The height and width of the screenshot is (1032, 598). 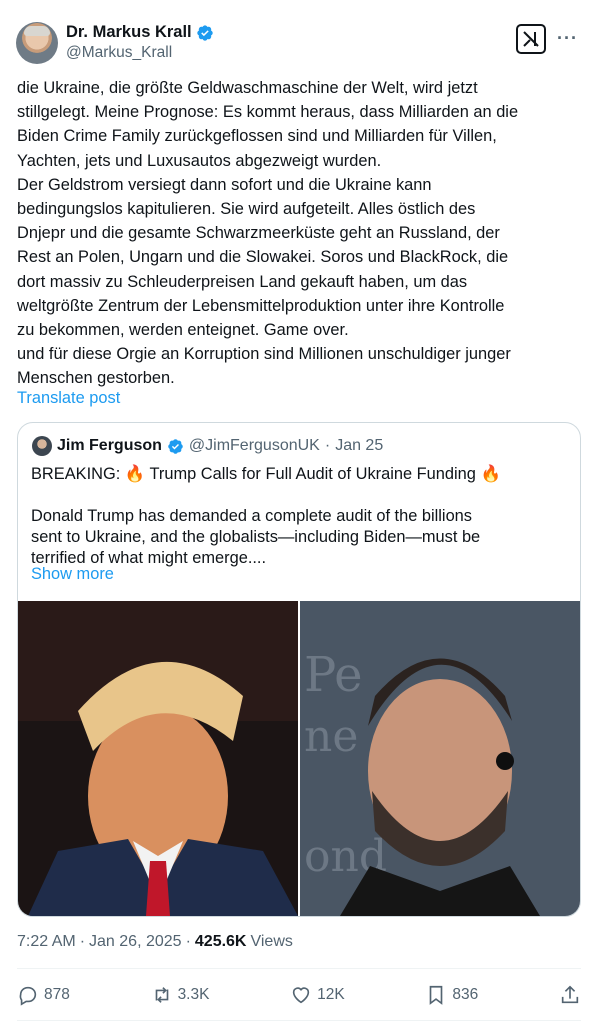 What do you see at coordinates (37, 43) in the screenshot?
I see `author-avatar` at bounding box center [37, 43].